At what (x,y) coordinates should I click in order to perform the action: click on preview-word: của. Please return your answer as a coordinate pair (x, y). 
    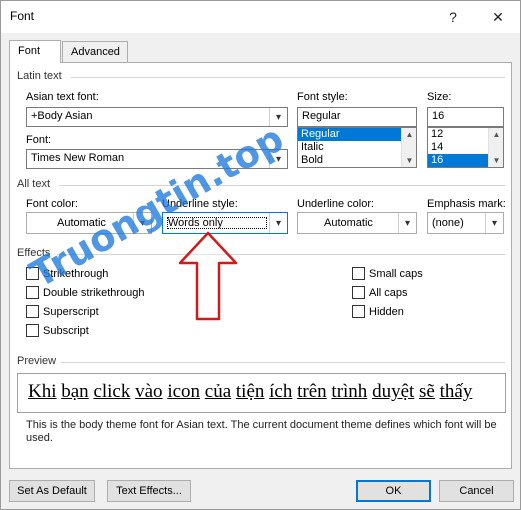
    Looking at the image, I should click on (218, 391).